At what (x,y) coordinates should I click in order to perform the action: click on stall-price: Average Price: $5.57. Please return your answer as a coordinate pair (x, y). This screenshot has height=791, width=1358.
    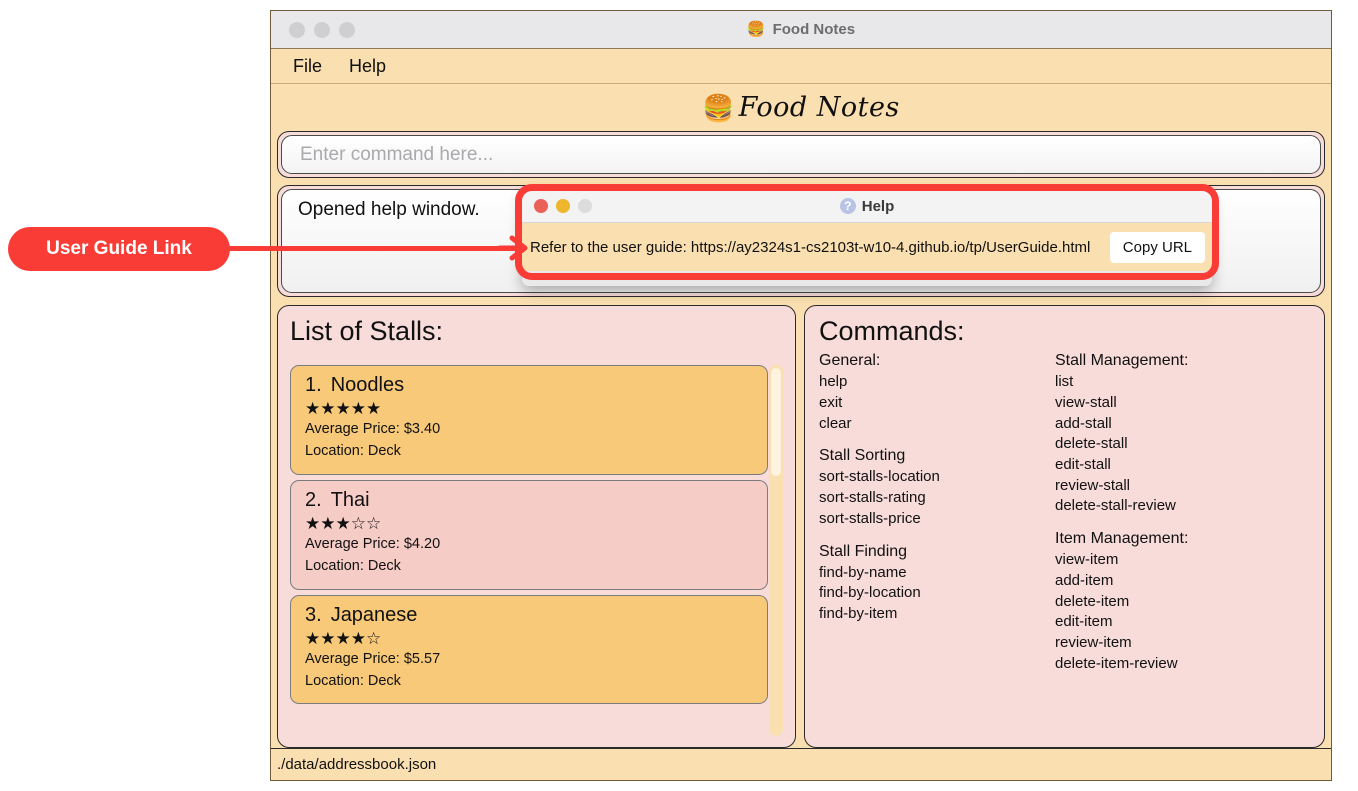
    Looking at the image, I should click on (373, 658).